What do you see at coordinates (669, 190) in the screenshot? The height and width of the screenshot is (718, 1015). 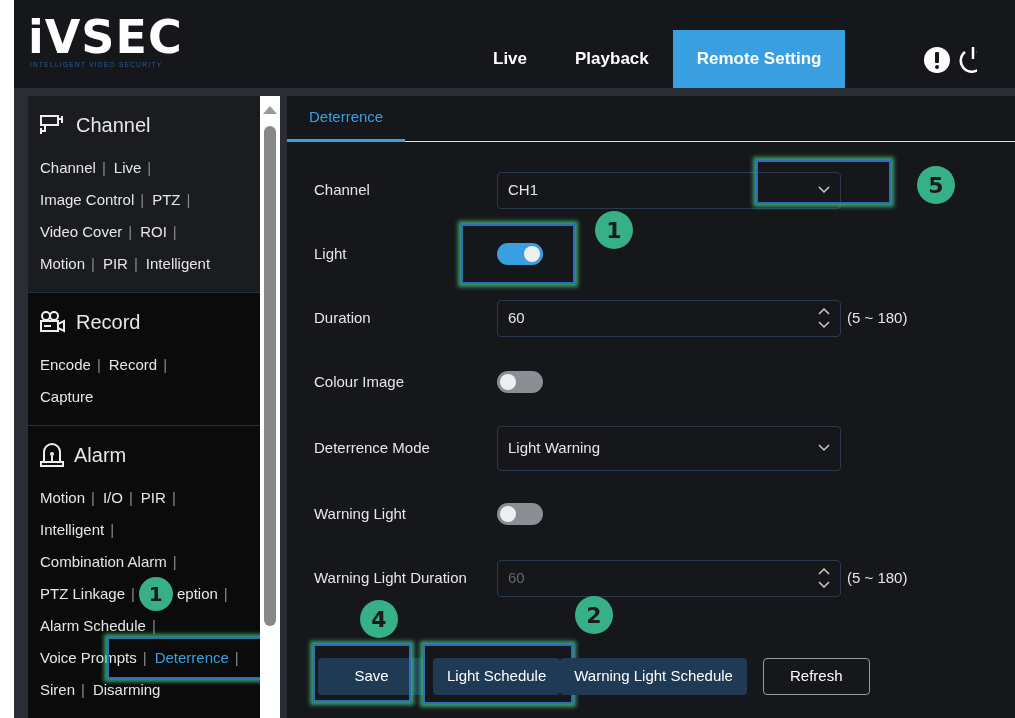 I see `select-field: CH1` at bounding box center [669, 190].